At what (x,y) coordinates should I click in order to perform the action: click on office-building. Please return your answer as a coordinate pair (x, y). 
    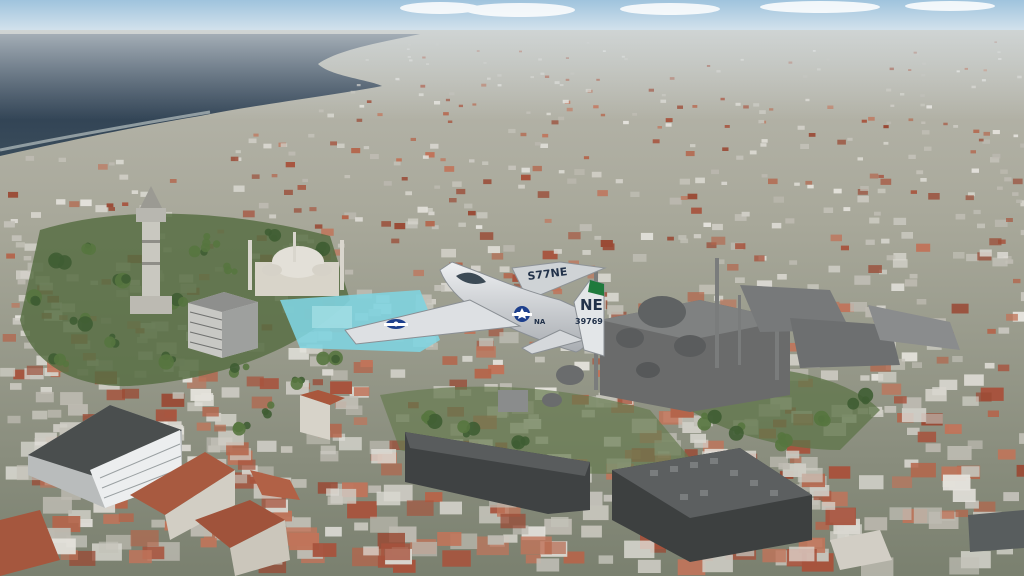
    Looking at the image, I should click on (223, 325).